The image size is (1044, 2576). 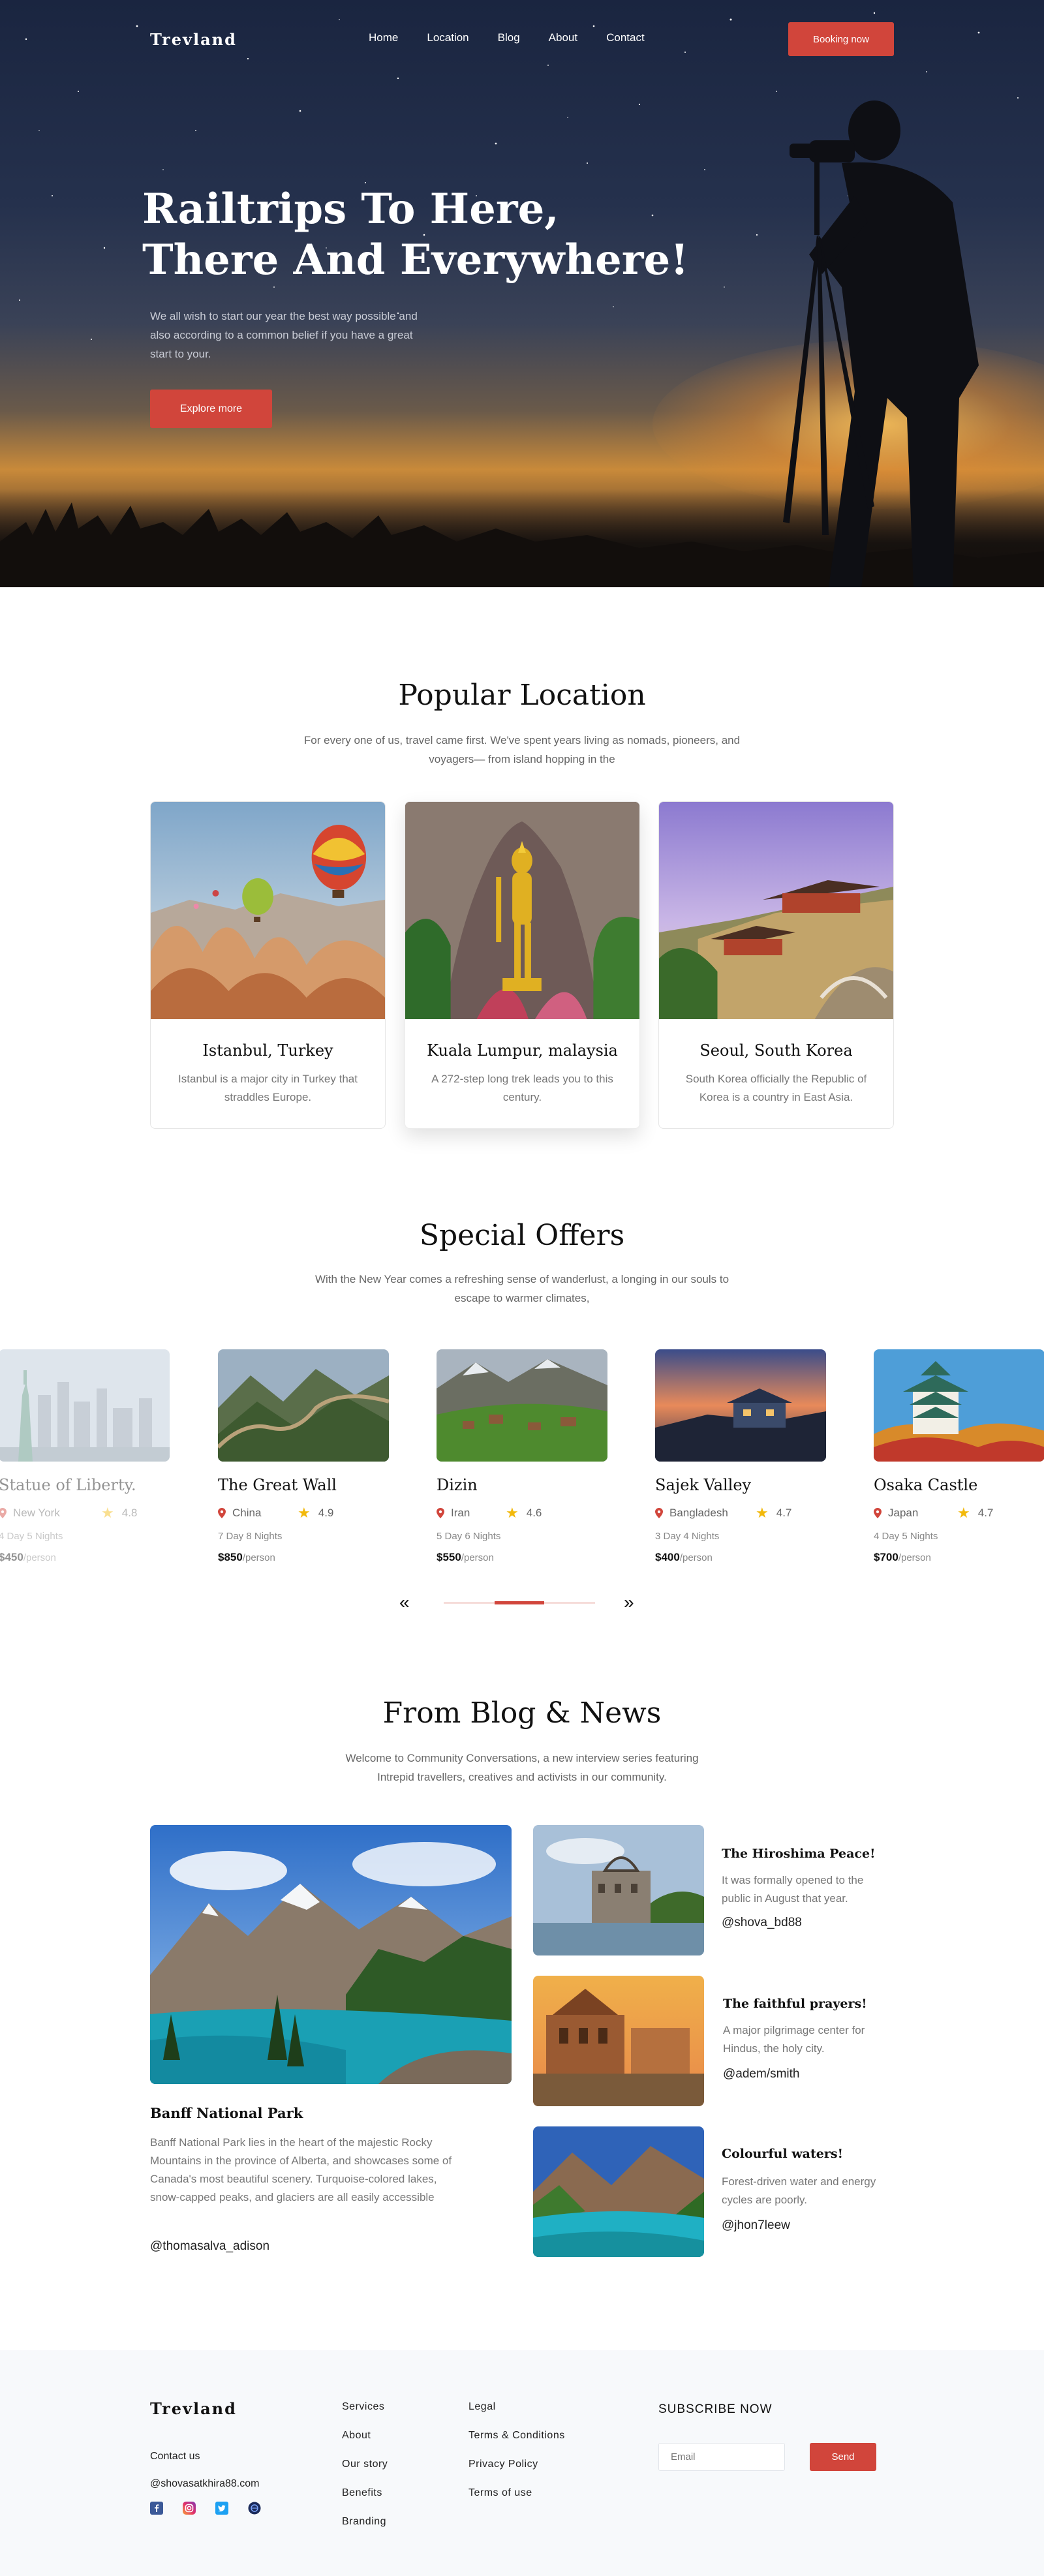 I want to click on holy-city-image, so click(x=618, y=2041).